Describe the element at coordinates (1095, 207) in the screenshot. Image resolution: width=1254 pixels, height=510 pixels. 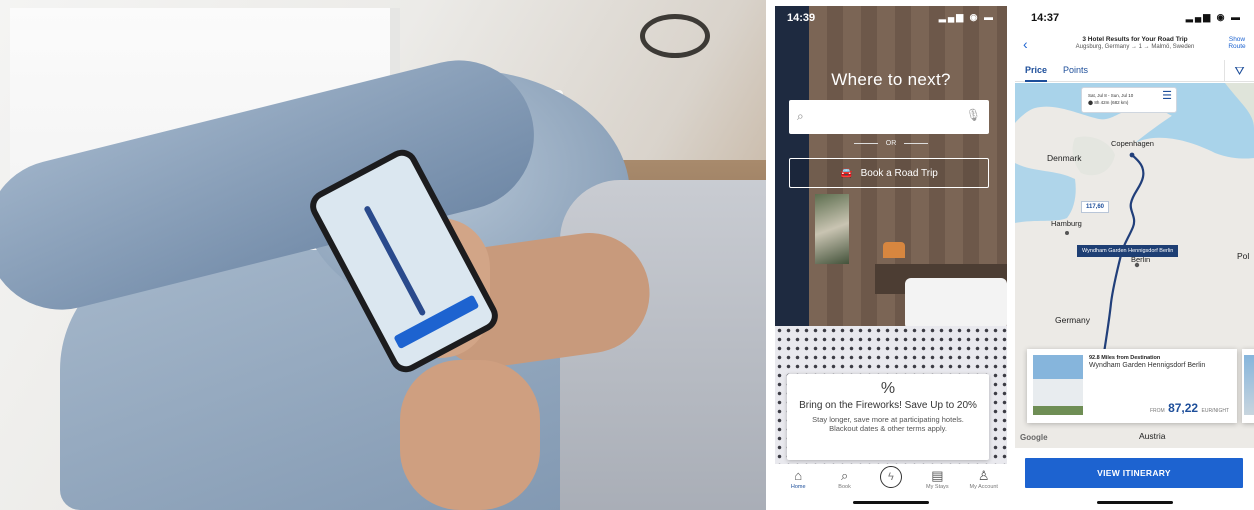
I see `map-price-pin: 117,60` at that location.